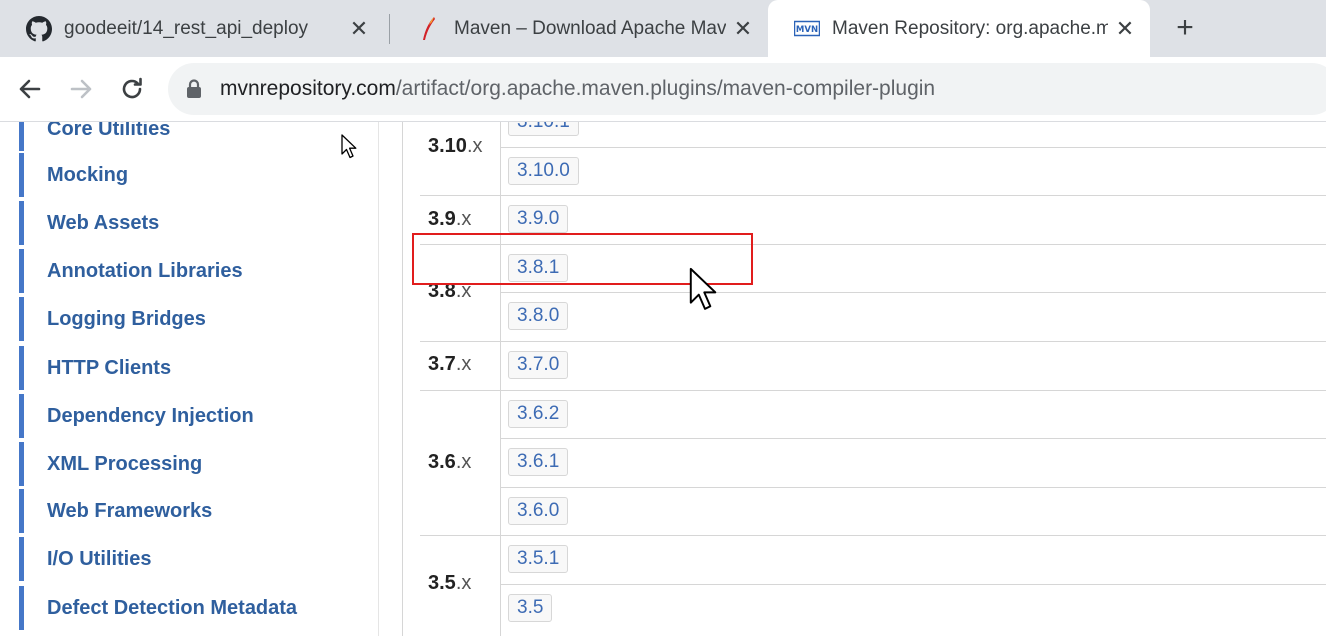  What do you see at coordinates (150, 415) in the screenshot?
I see `category-label: Dependency Injection` at bounding box center [150, 415].